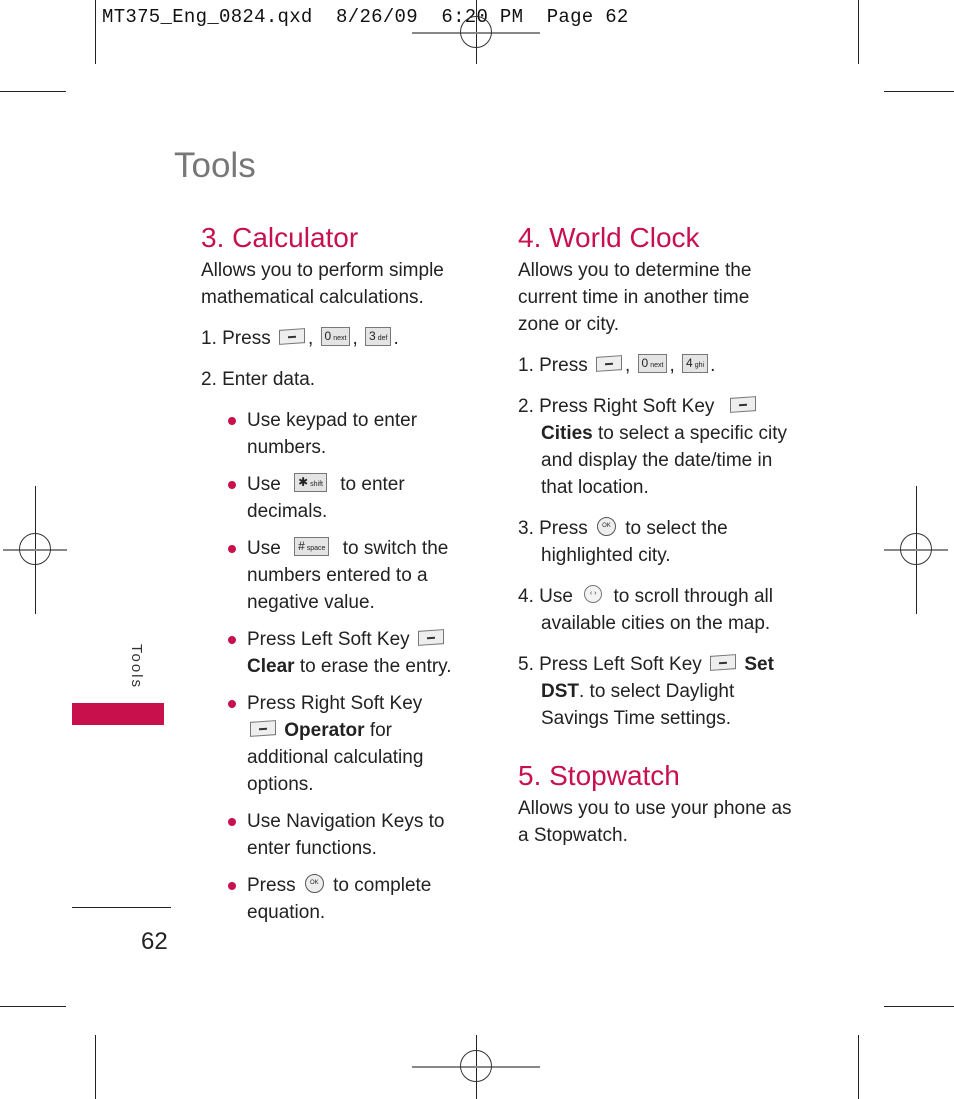  Describe the element at coordinates (340, 498) in the screenshot. I see `calculator-bullet: Use ✱ shift to enter decimals.` at that location.